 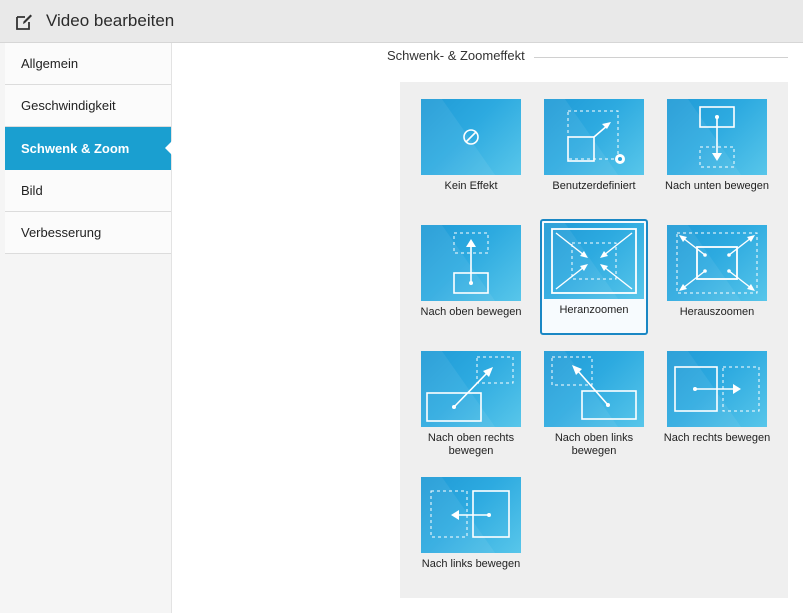 I want to click on move-up-icon, so click(x=471, y=263).